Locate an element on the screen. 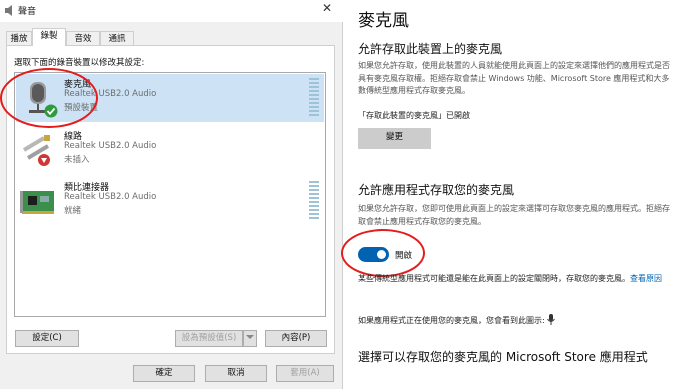 This screenshot has width=680, height=389. ok-button: 確定 is located at coordinates (164, 373).